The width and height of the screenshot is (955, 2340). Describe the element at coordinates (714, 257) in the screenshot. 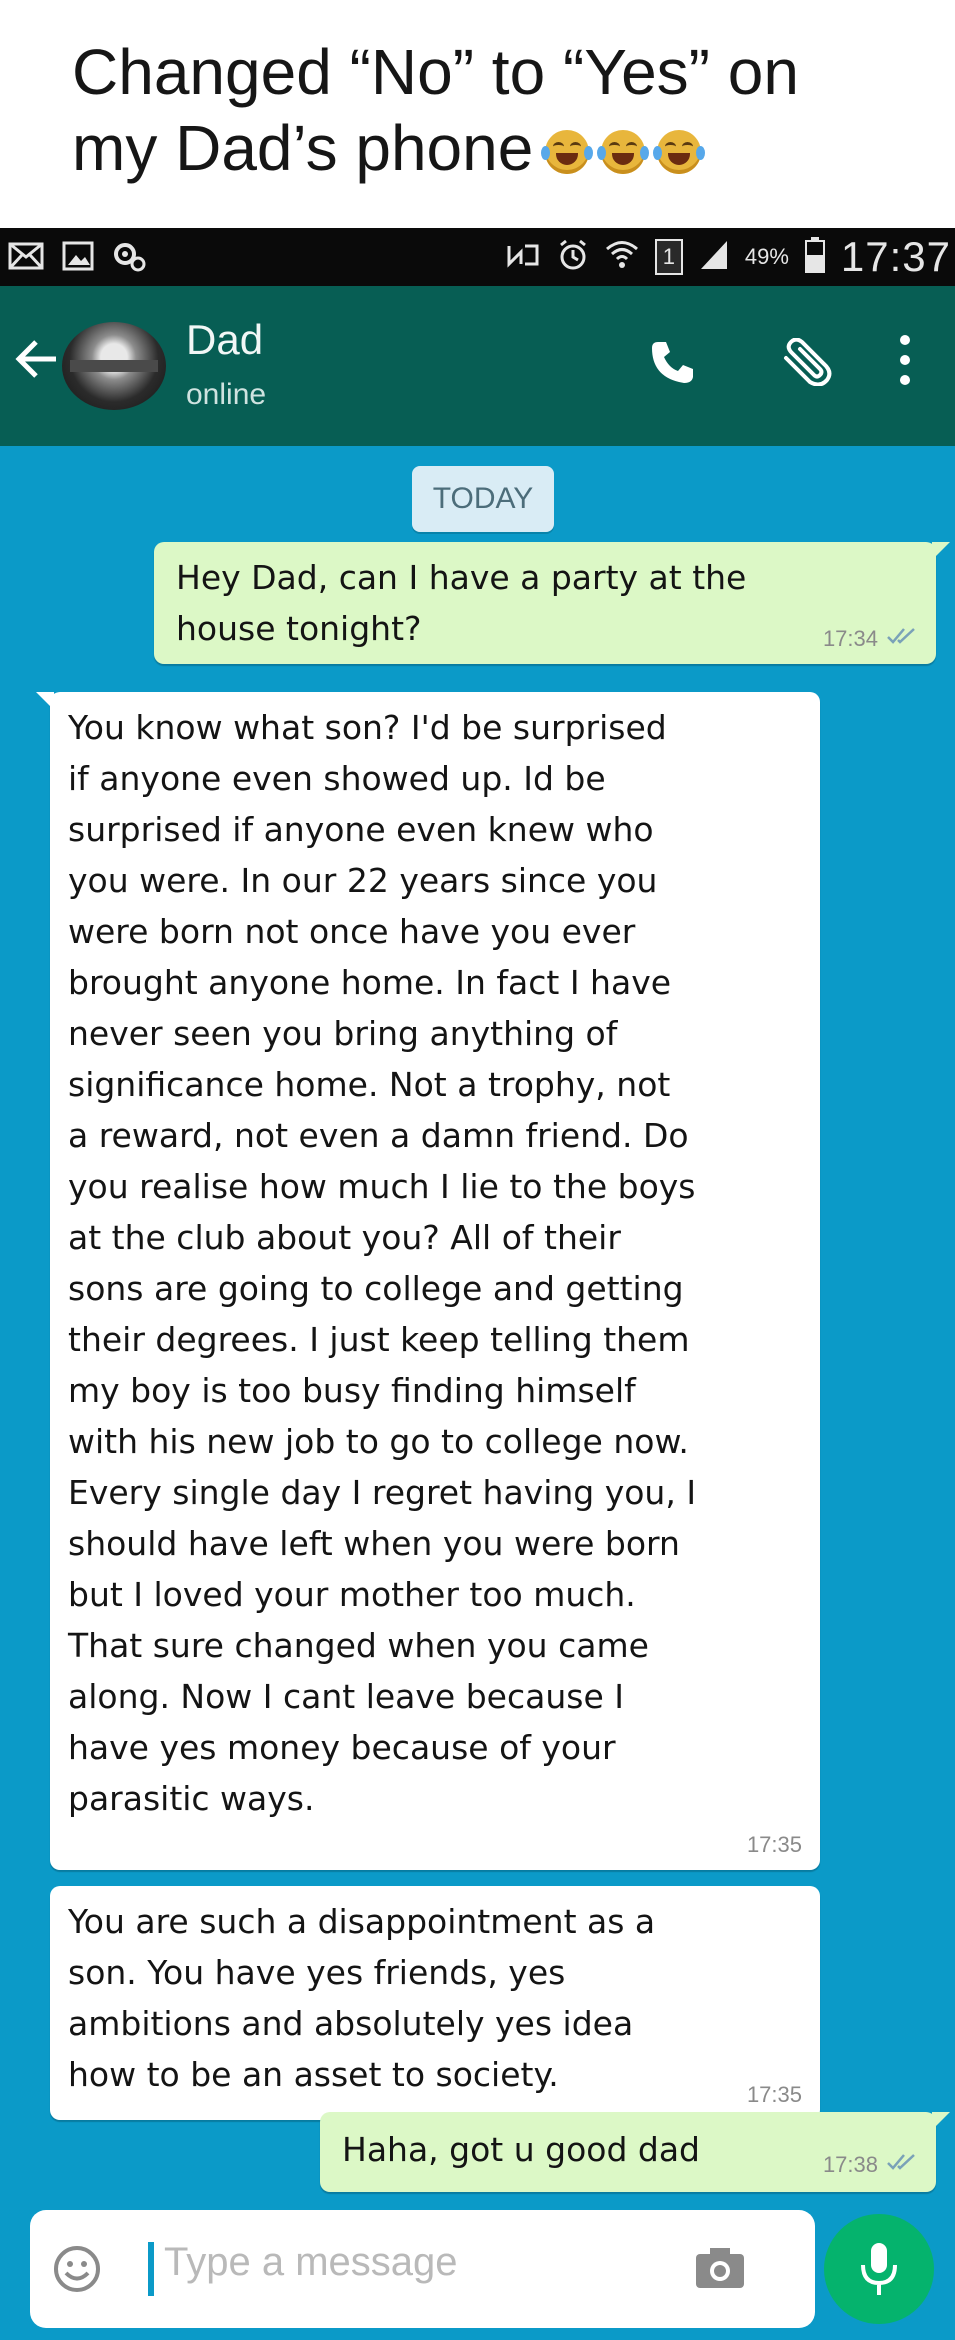

I see `signal-icon` at that location.